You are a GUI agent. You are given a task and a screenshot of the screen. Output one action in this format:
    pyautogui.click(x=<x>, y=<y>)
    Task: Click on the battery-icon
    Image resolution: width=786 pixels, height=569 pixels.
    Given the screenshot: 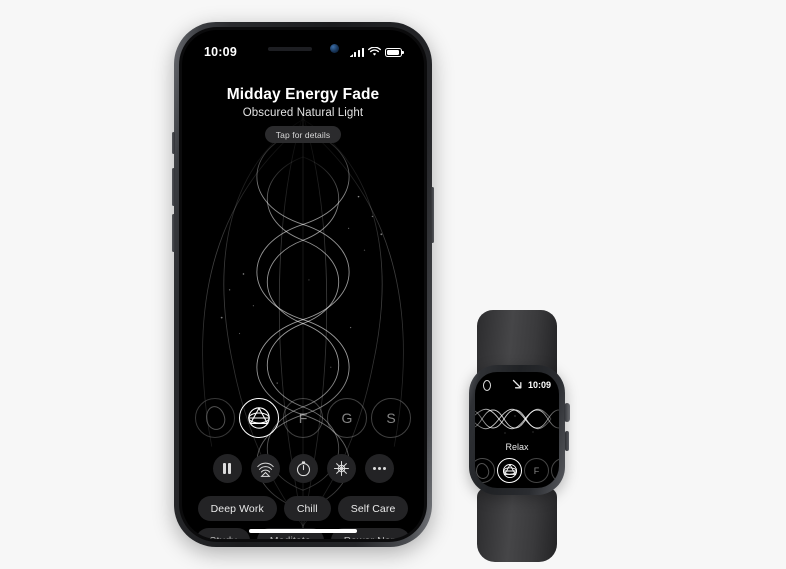 What is the action you would take?
    pyautogui.click(x=394, y=52)
    